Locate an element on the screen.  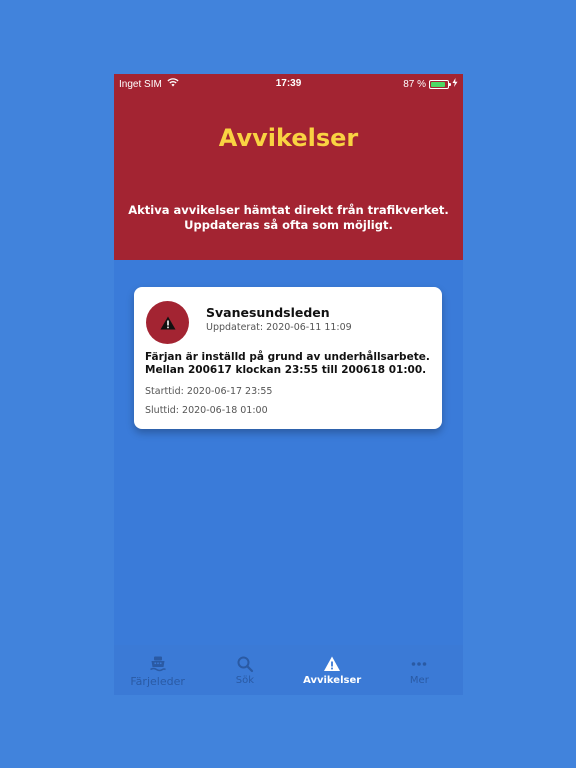
charging-icon is located at coordinates (455, 84).